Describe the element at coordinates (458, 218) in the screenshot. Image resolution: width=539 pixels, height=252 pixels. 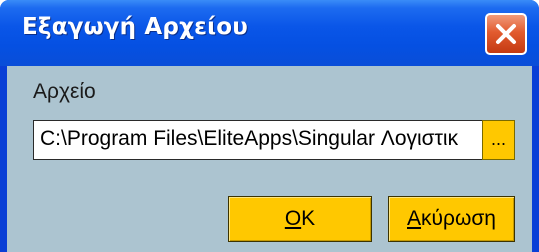
I see `cancel-label-rest: κύρωση` at that location.